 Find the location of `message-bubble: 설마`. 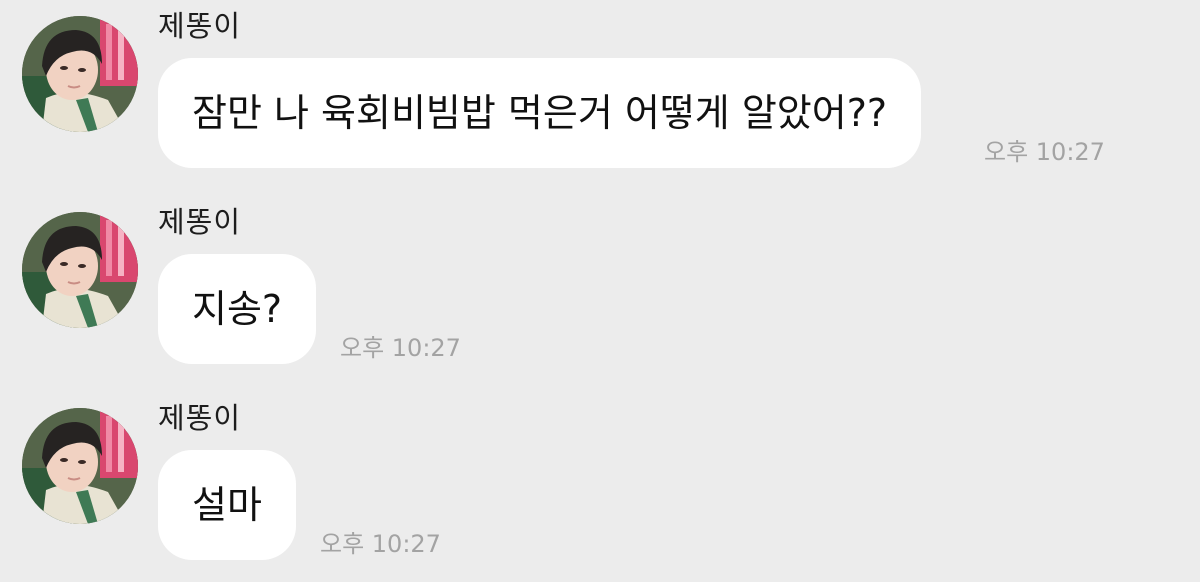

message-bubble: 설마 is located at coordinates (227, 505).